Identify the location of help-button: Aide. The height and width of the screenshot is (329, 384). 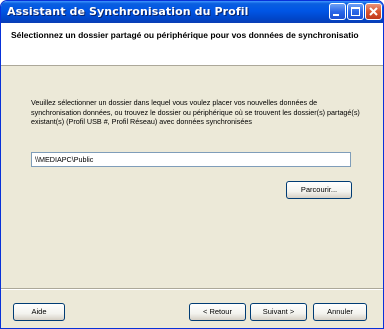
(39, 312).